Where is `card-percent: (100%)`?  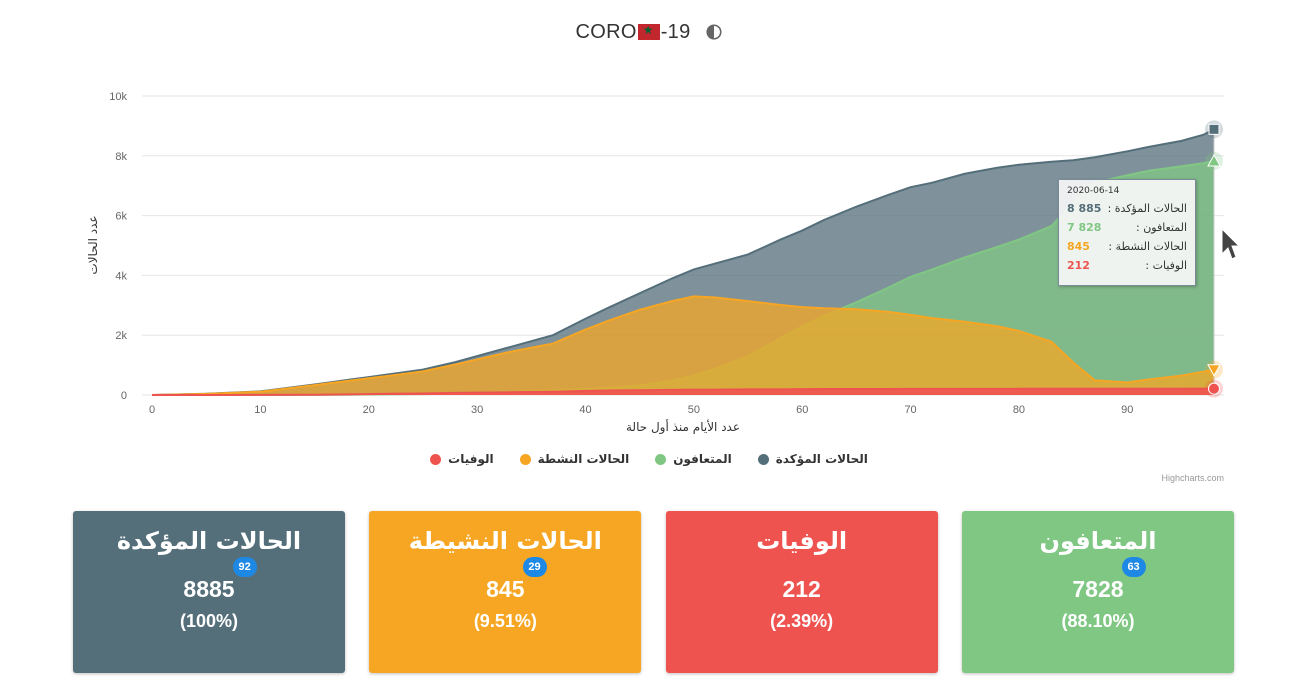 card-percent: (100%) is located at coordinates (209, 621).